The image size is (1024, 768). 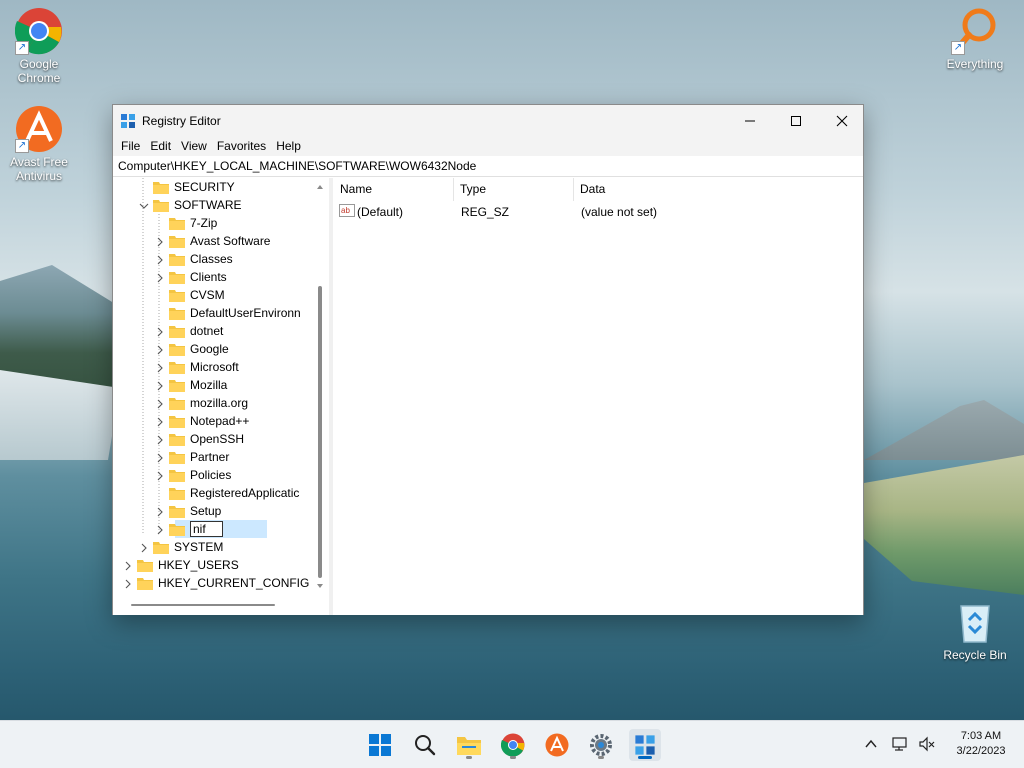 What do you see at coordinates (245, 493) in the screenshot?
I see `tree-node-label: RegisteredApplicatic` at bounding box center [245, 493].